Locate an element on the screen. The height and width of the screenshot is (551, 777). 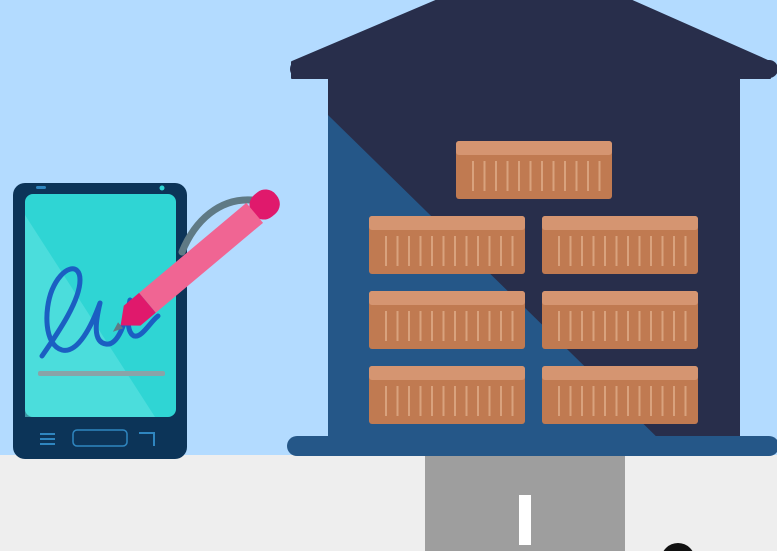
warehouse-roof-eave is located at coordinates (533, 69).